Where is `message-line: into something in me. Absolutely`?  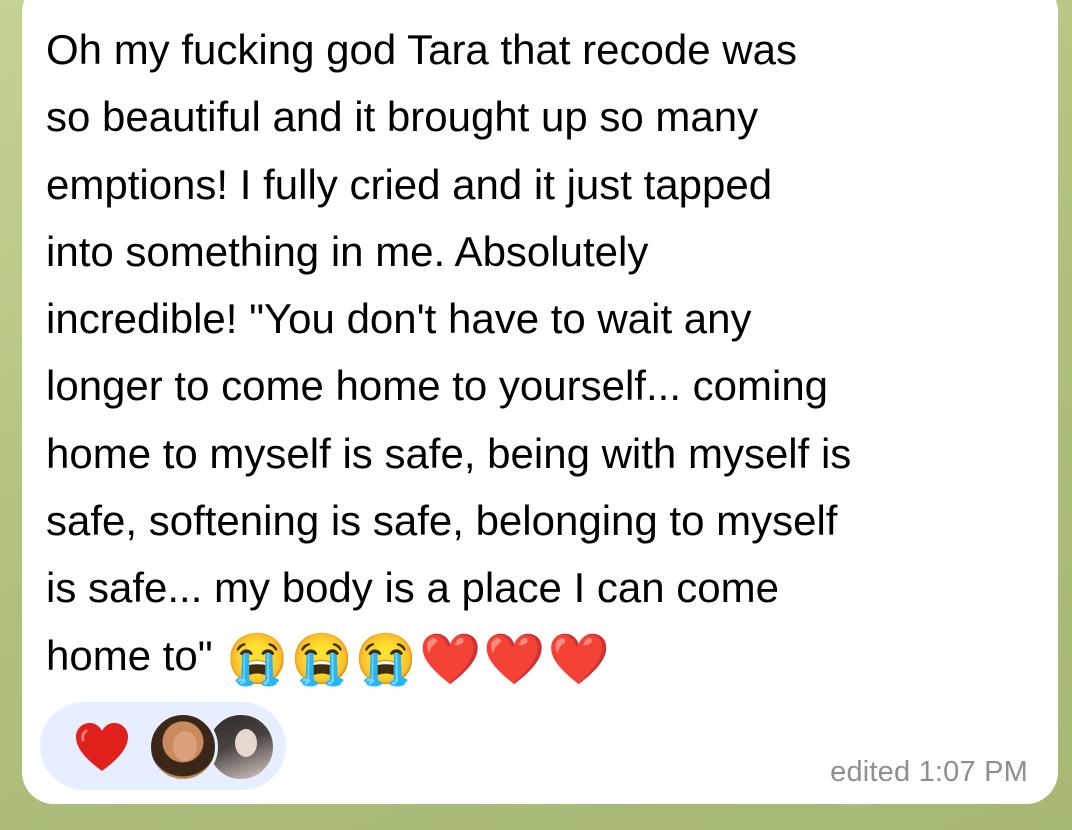 message-line: into something in me. Absolutely is located at coordinates (347, 251).